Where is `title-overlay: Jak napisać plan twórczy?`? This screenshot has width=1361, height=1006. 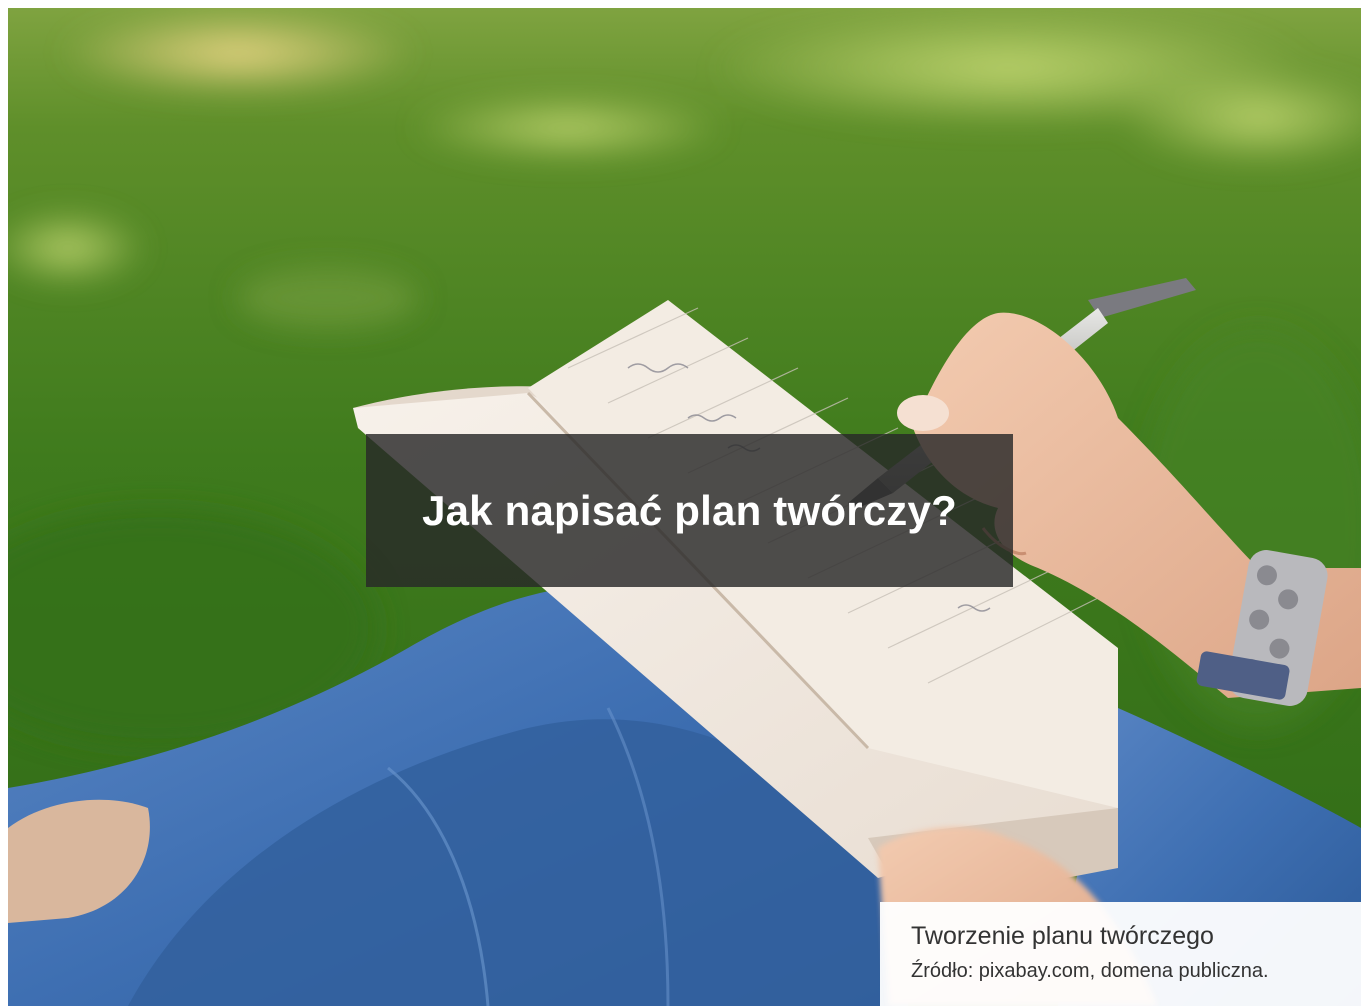
title-overlay: Jak napisać plan twórczy? is located at coordinates (689, 510).